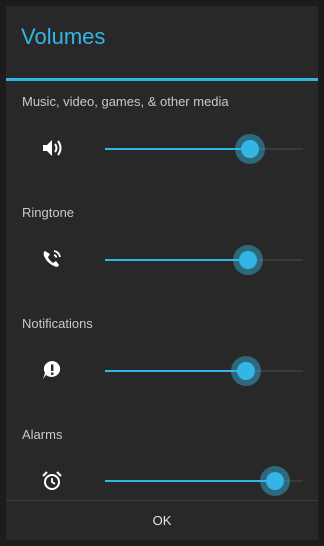 Image resolution: width=324 pixels, height=546 pixels. I want to click on media-slider-fill, so click(177, 149).